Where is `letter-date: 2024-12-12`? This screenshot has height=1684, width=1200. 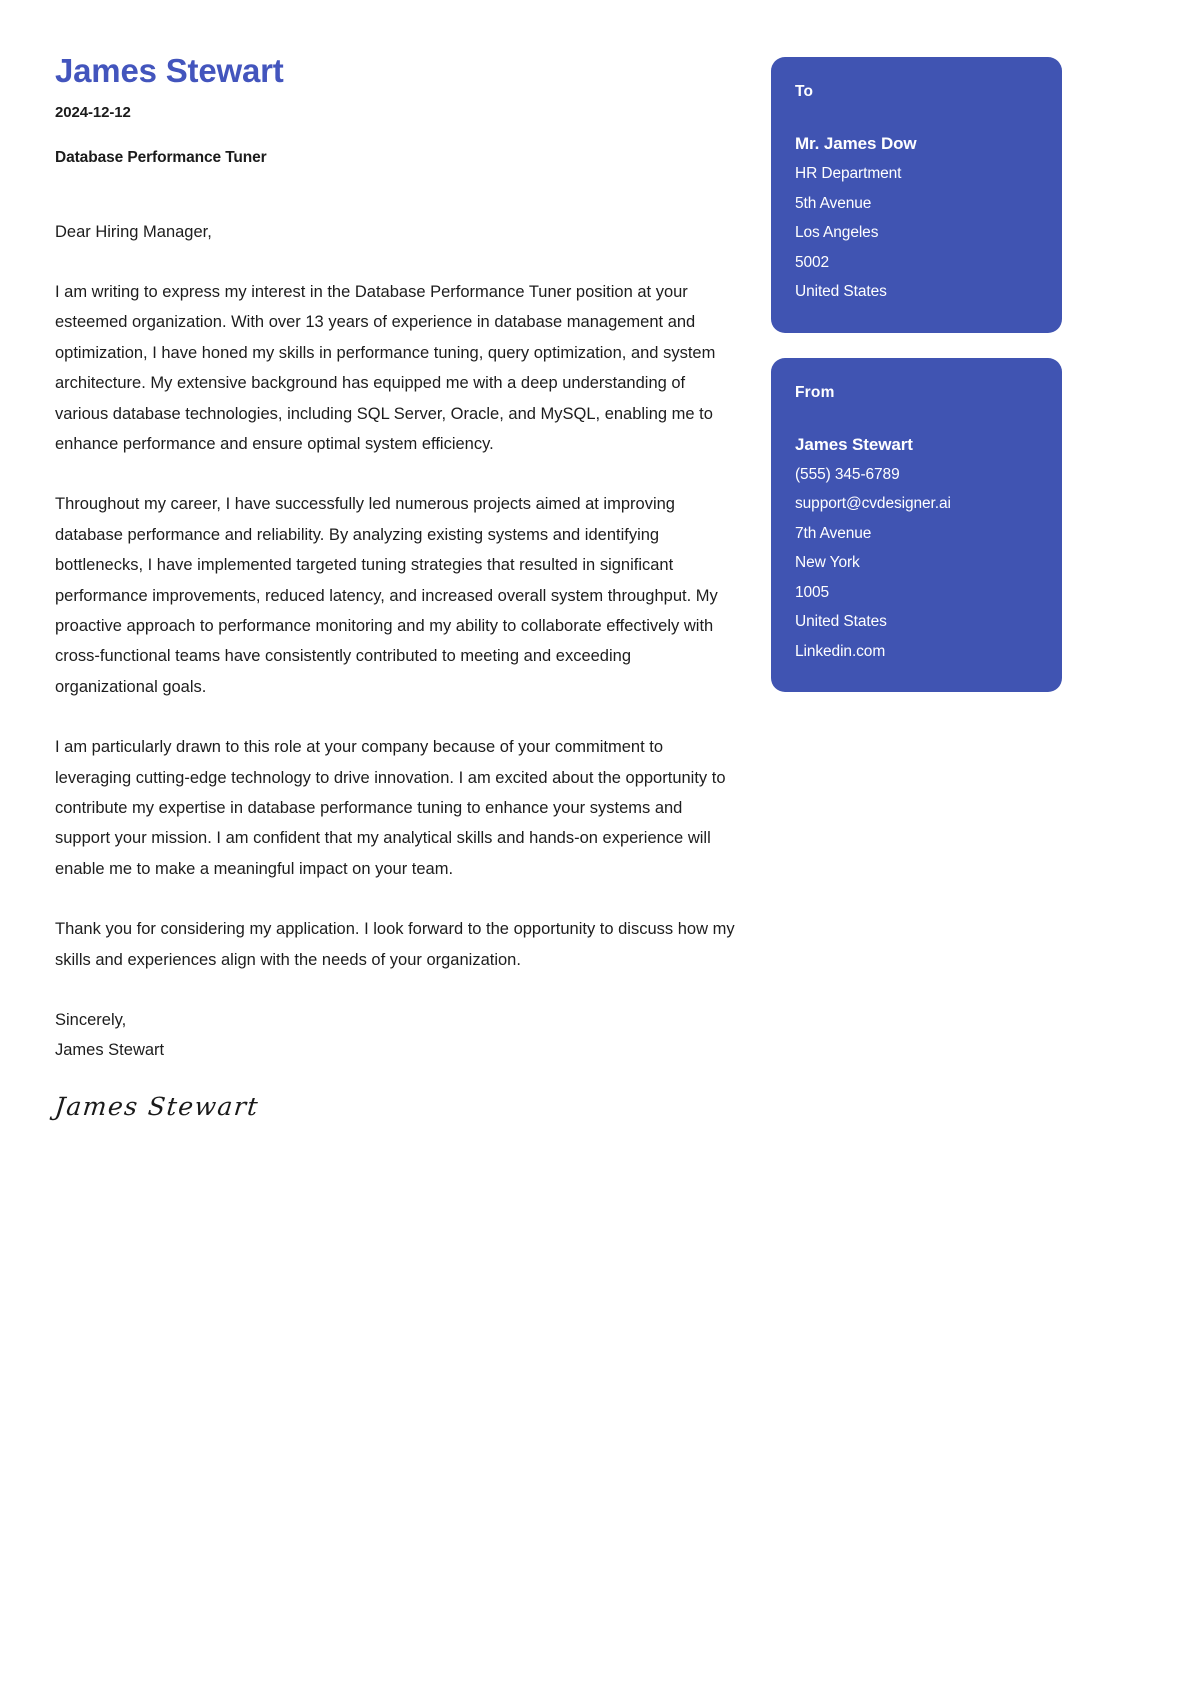 letter-date: 2024-12-12 is located at coordinates (93, 112).